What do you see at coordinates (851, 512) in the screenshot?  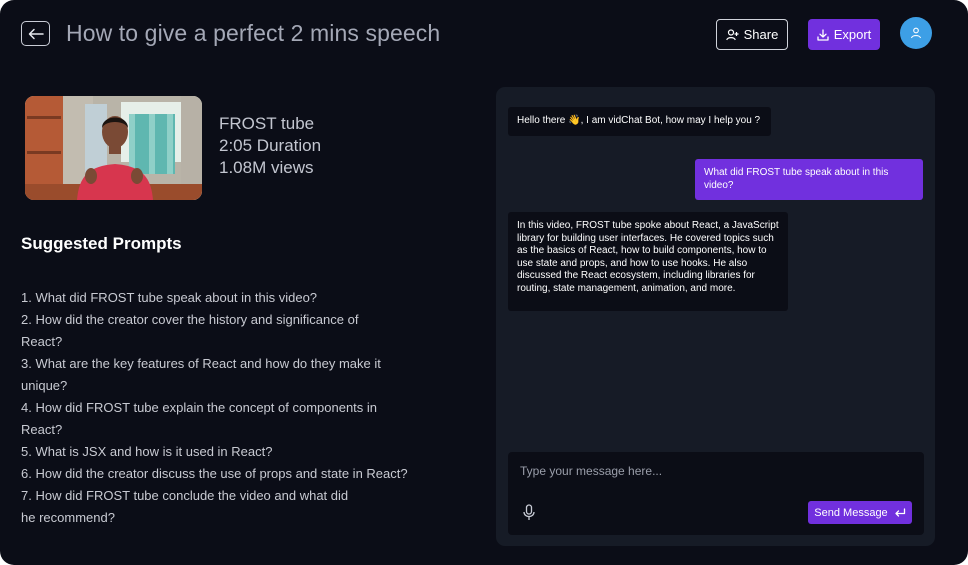 I see `send-message-label: Send Message` at bounding box center [851, 512].